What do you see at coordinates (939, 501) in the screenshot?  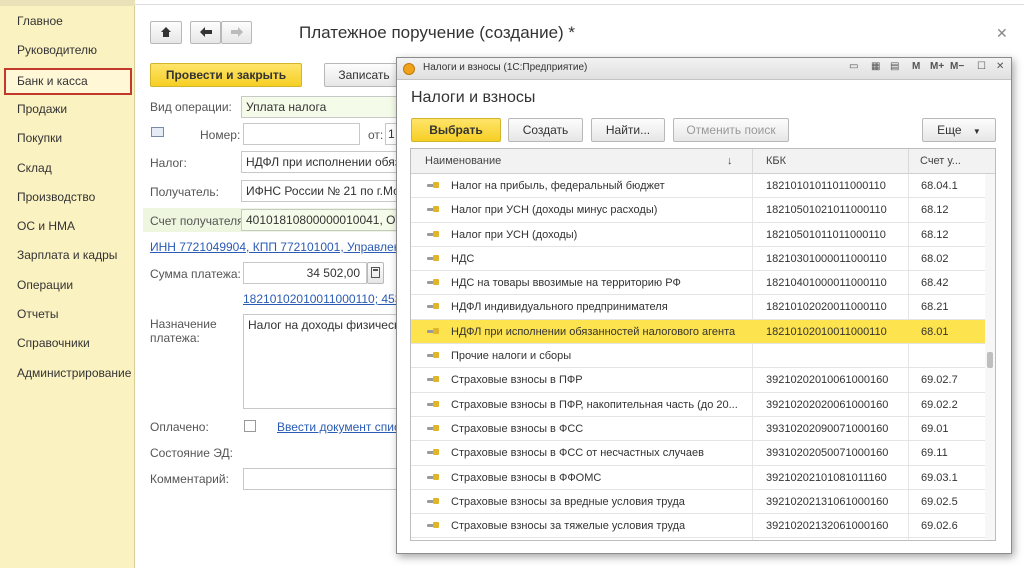 I see `row-account-cell: 69.02.5` at bounding box center [939, 501].